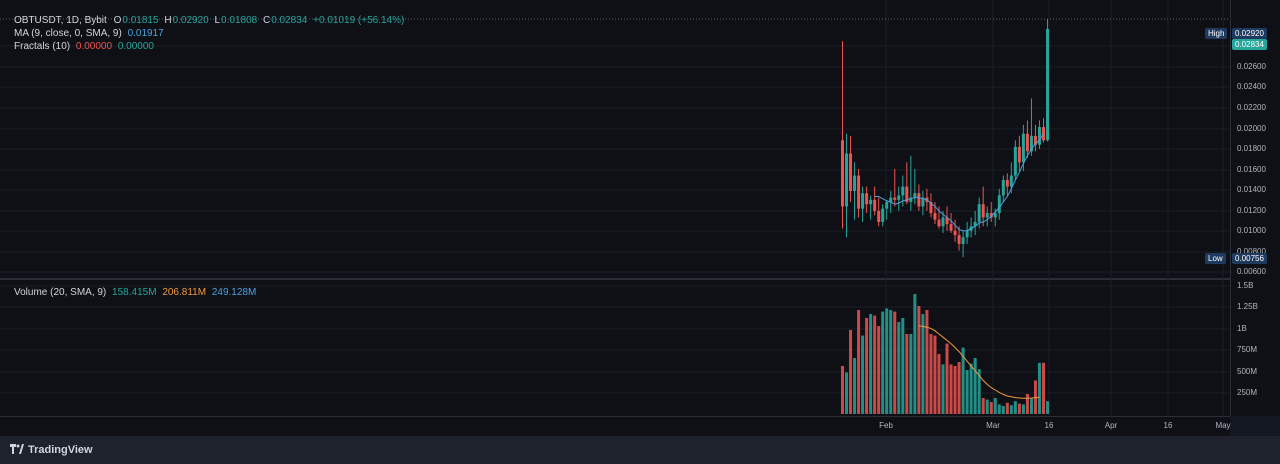  What do you see at coordinates (1251, 148) in the screenshot?
I see `price-tick-label: 0.01800` at bounding box center [1251, 148].